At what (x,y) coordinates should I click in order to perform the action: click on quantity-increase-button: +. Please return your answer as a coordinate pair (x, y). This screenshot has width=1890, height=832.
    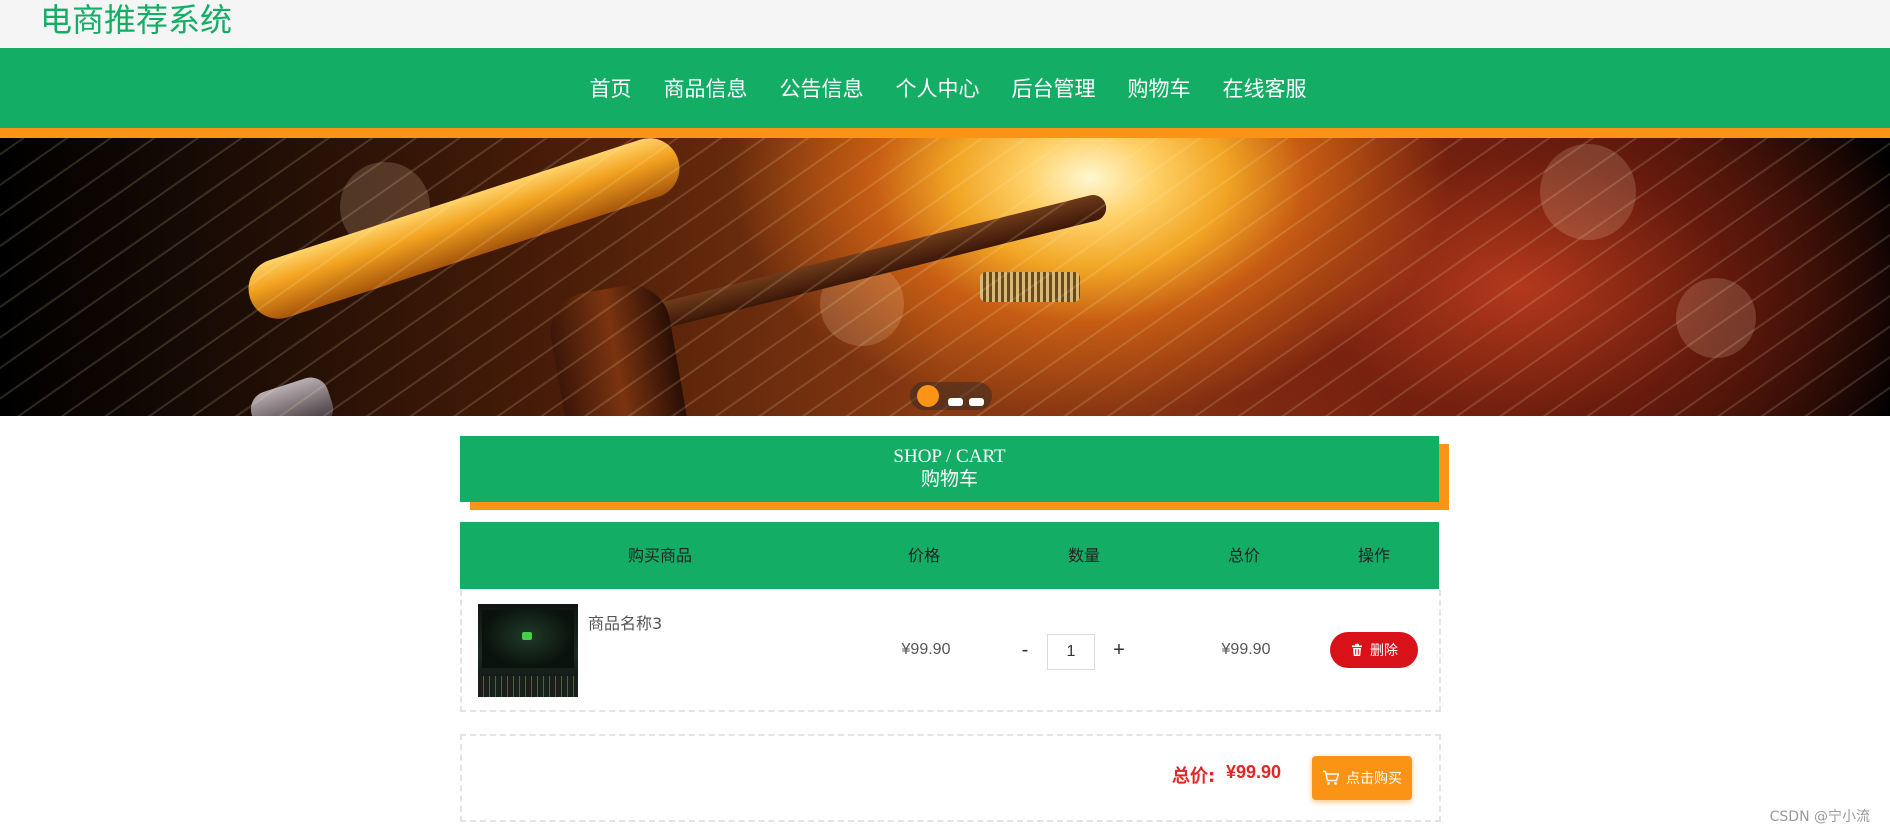
    Looking at the image, I should click on (1119, 650).